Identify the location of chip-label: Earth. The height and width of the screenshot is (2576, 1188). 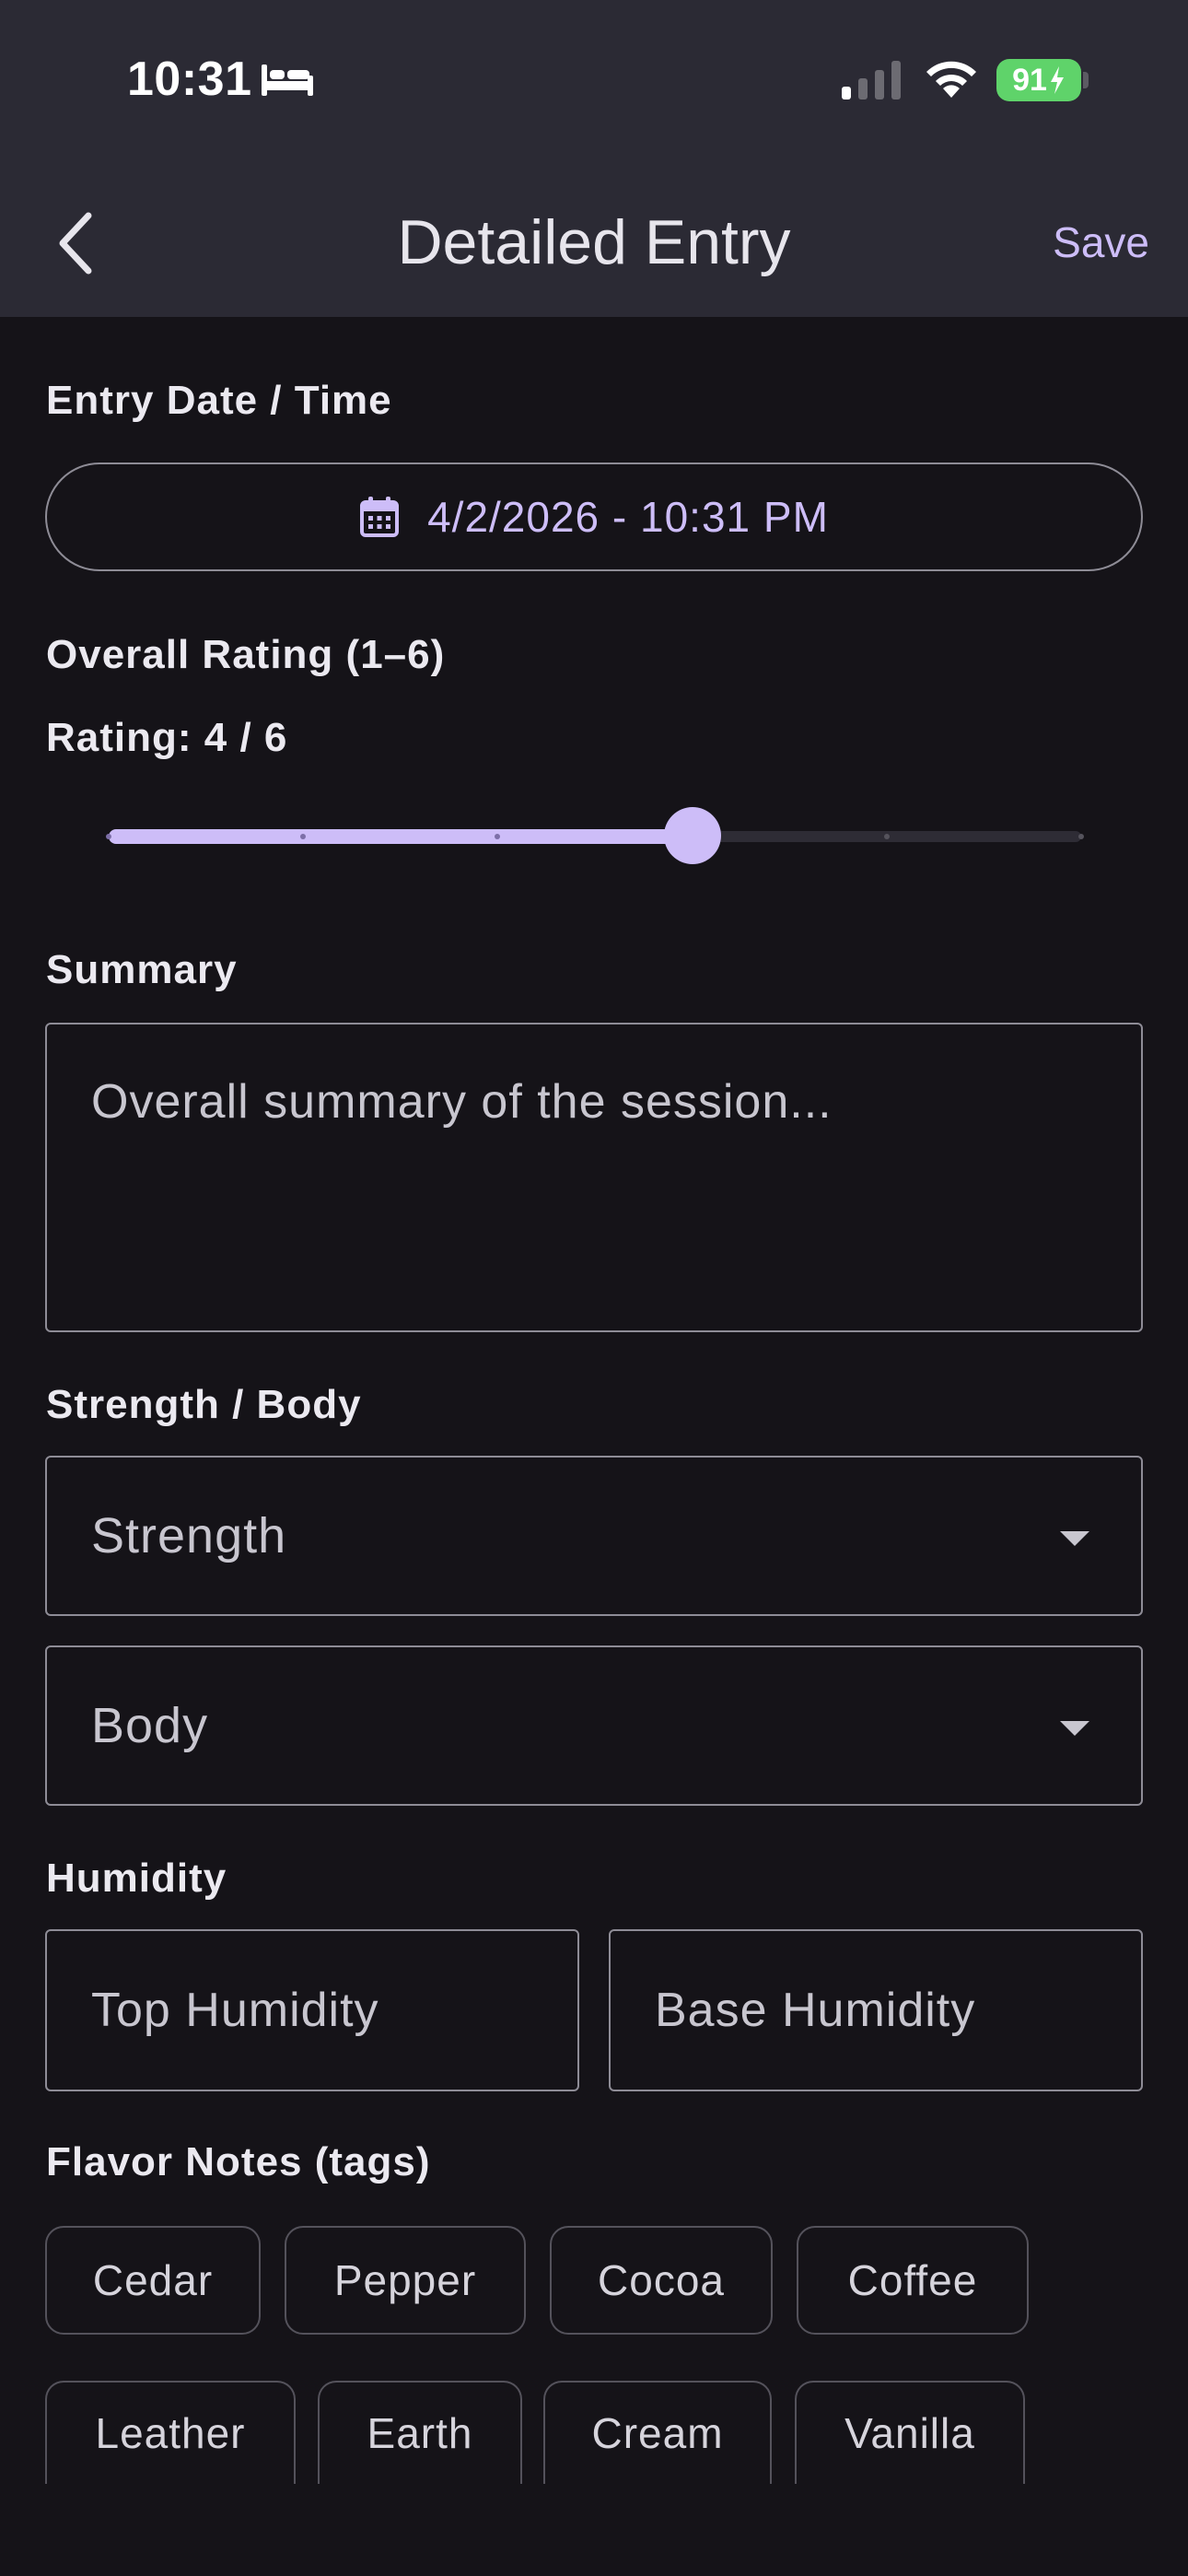
(420, 2433).